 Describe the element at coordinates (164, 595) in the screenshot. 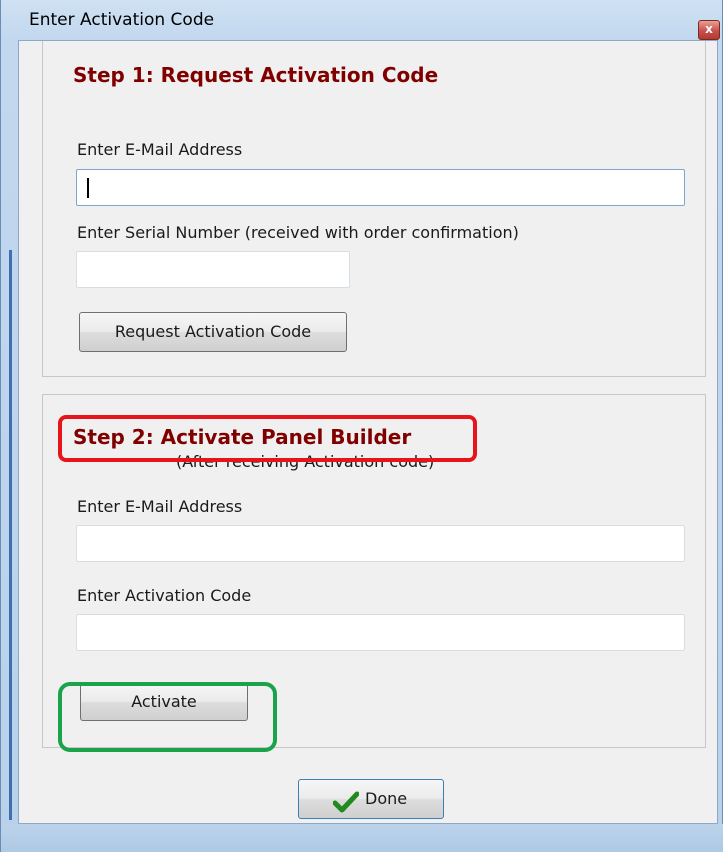

I see `activation-code-label: Enter Activation Code` at that location.